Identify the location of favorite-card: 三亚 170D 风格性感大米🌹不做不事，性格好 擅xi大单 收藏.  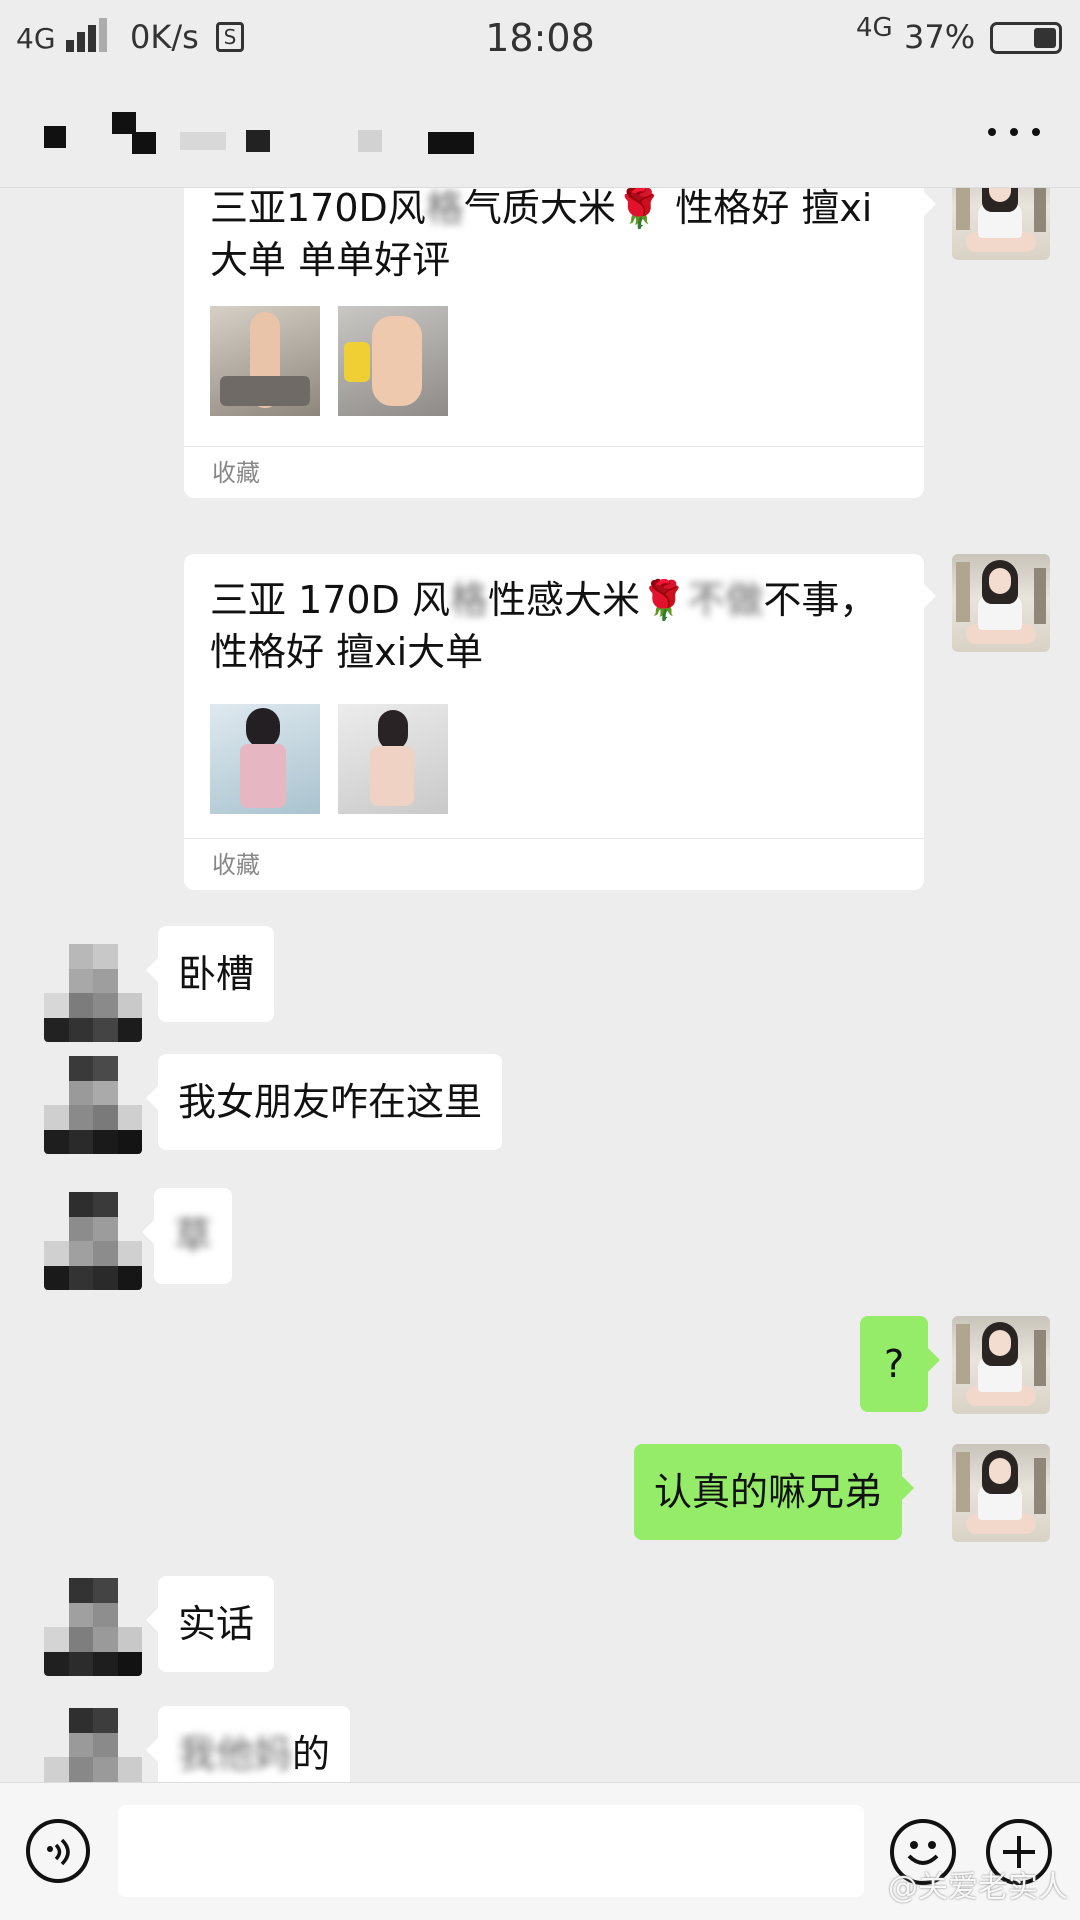
(560, 722).